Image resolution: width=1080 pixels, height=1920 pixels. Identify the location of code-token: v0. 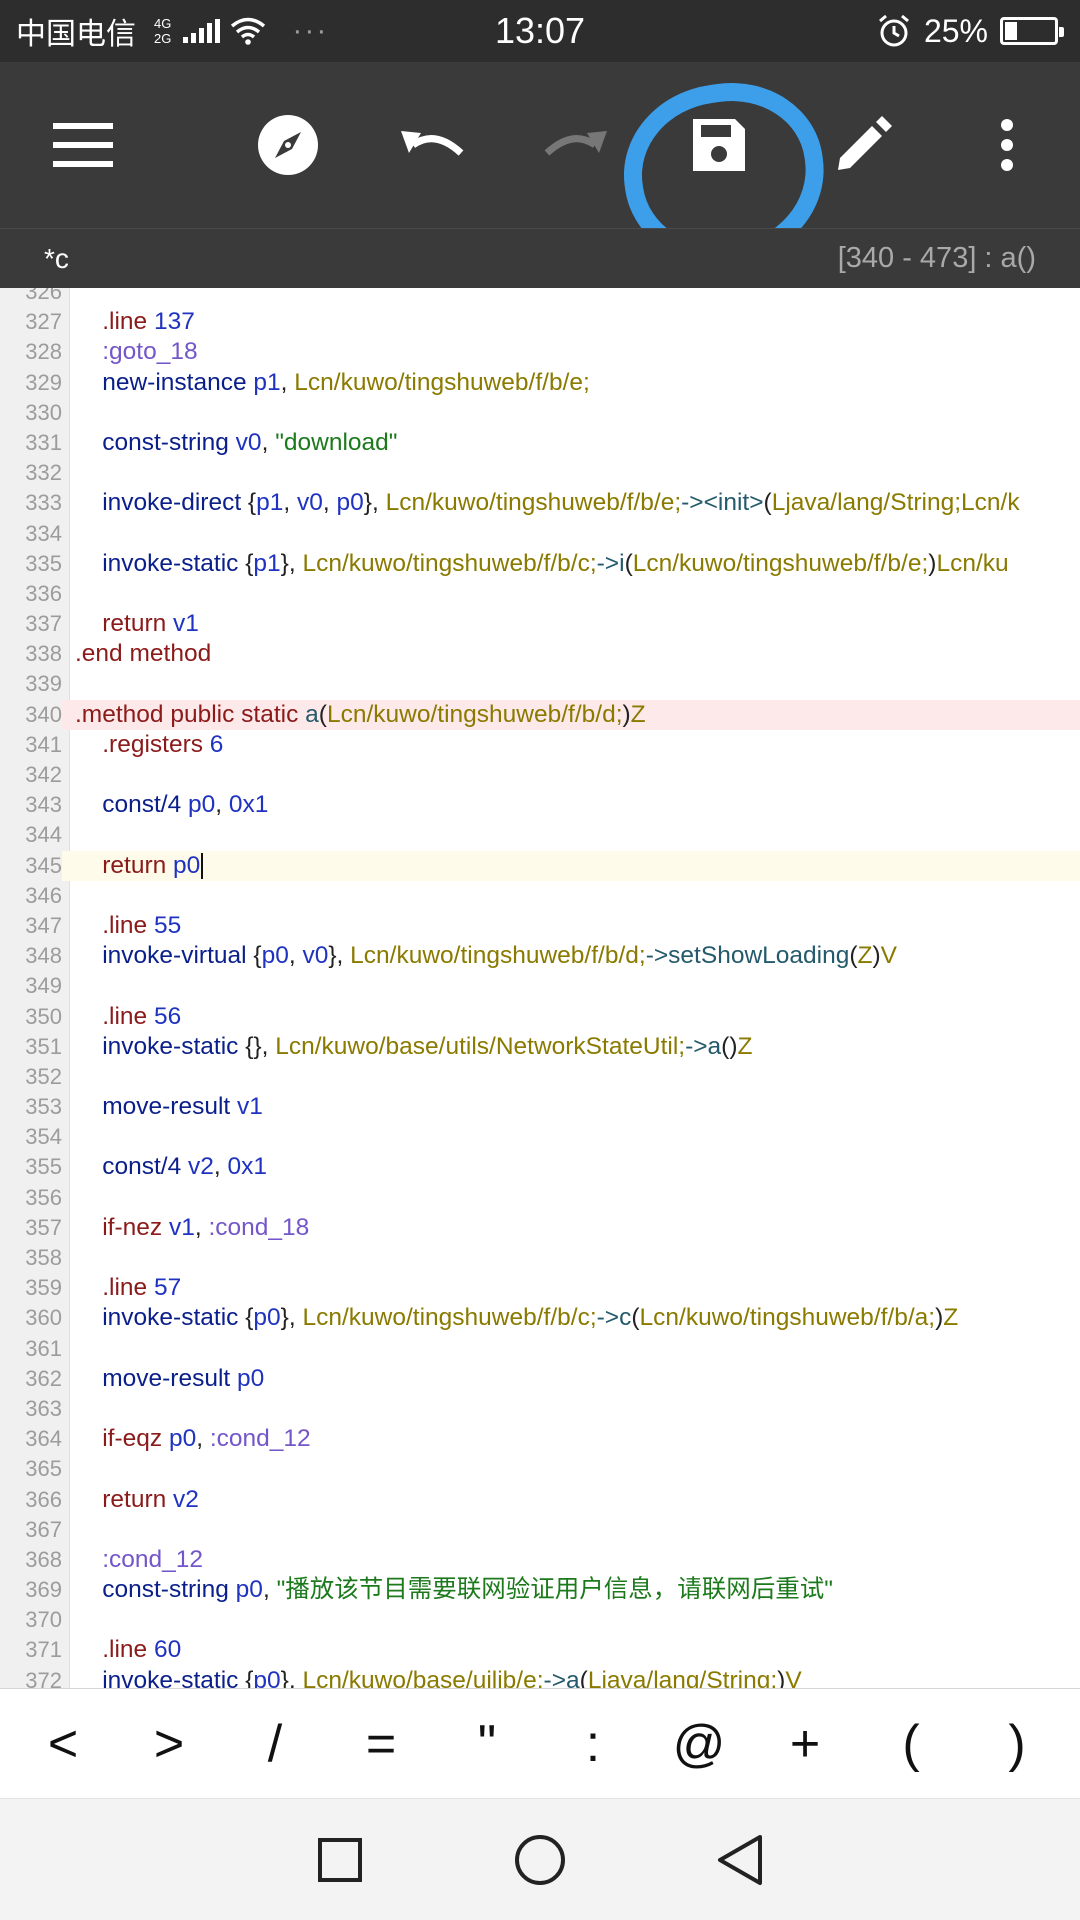
(315, 956).